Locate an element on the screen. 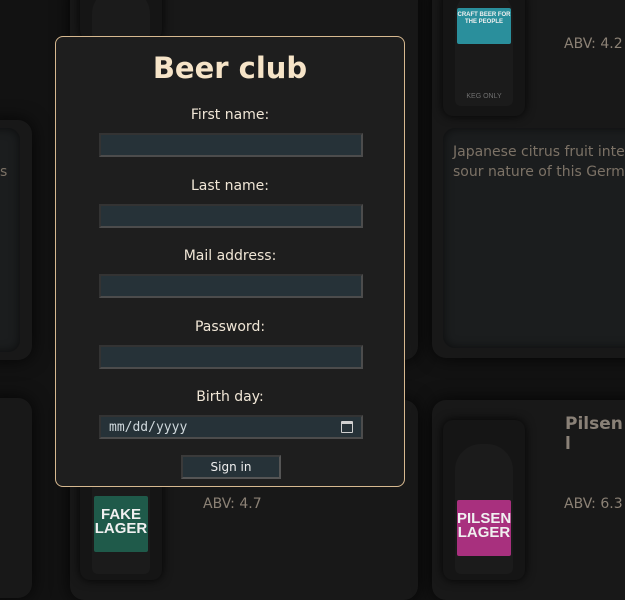  last-name-input is located at coordinates (231, 216).